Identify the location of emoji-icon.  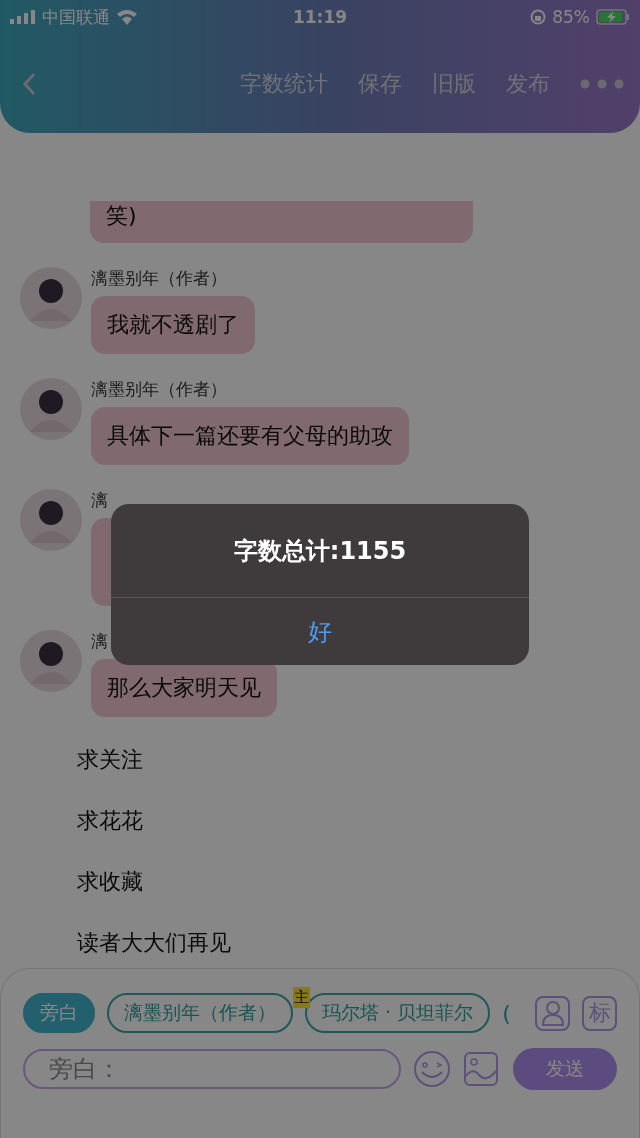
(432, 1069).